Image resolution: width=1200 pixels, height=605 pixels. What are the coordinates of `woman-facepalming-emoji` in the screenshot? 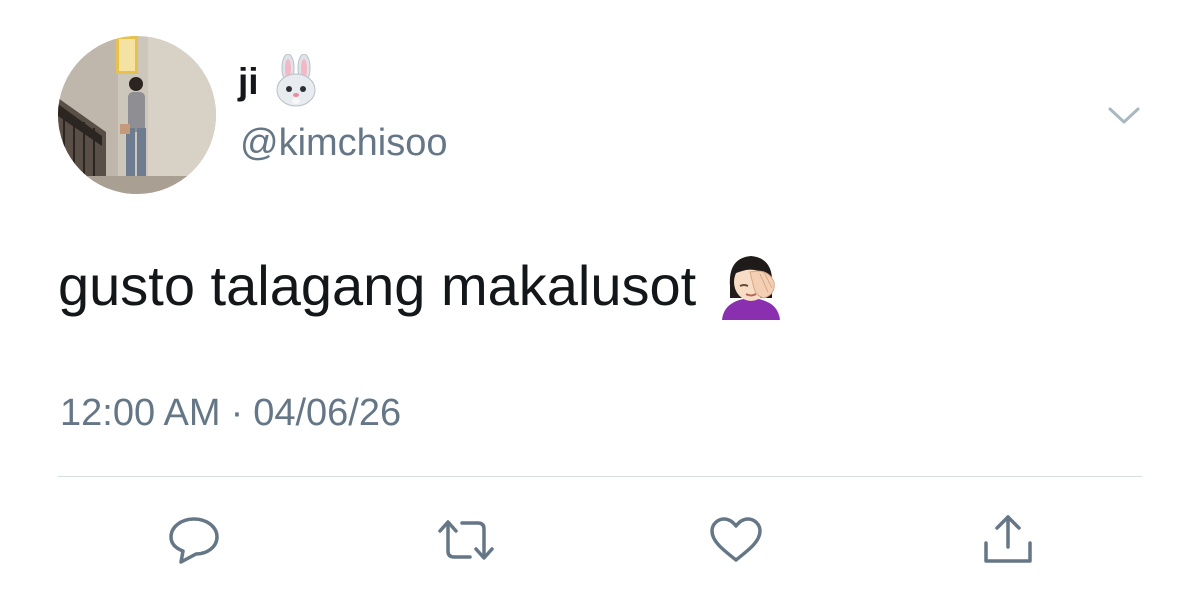 It's located at (751, 288).